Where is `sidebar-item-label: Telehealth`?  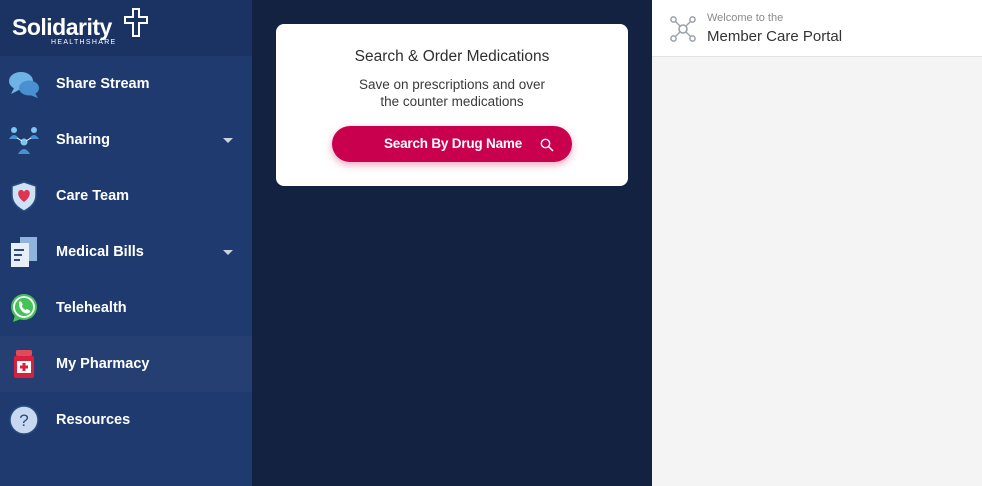 sidebar-item-label: Telehealth is located at coordinates (91, 308).